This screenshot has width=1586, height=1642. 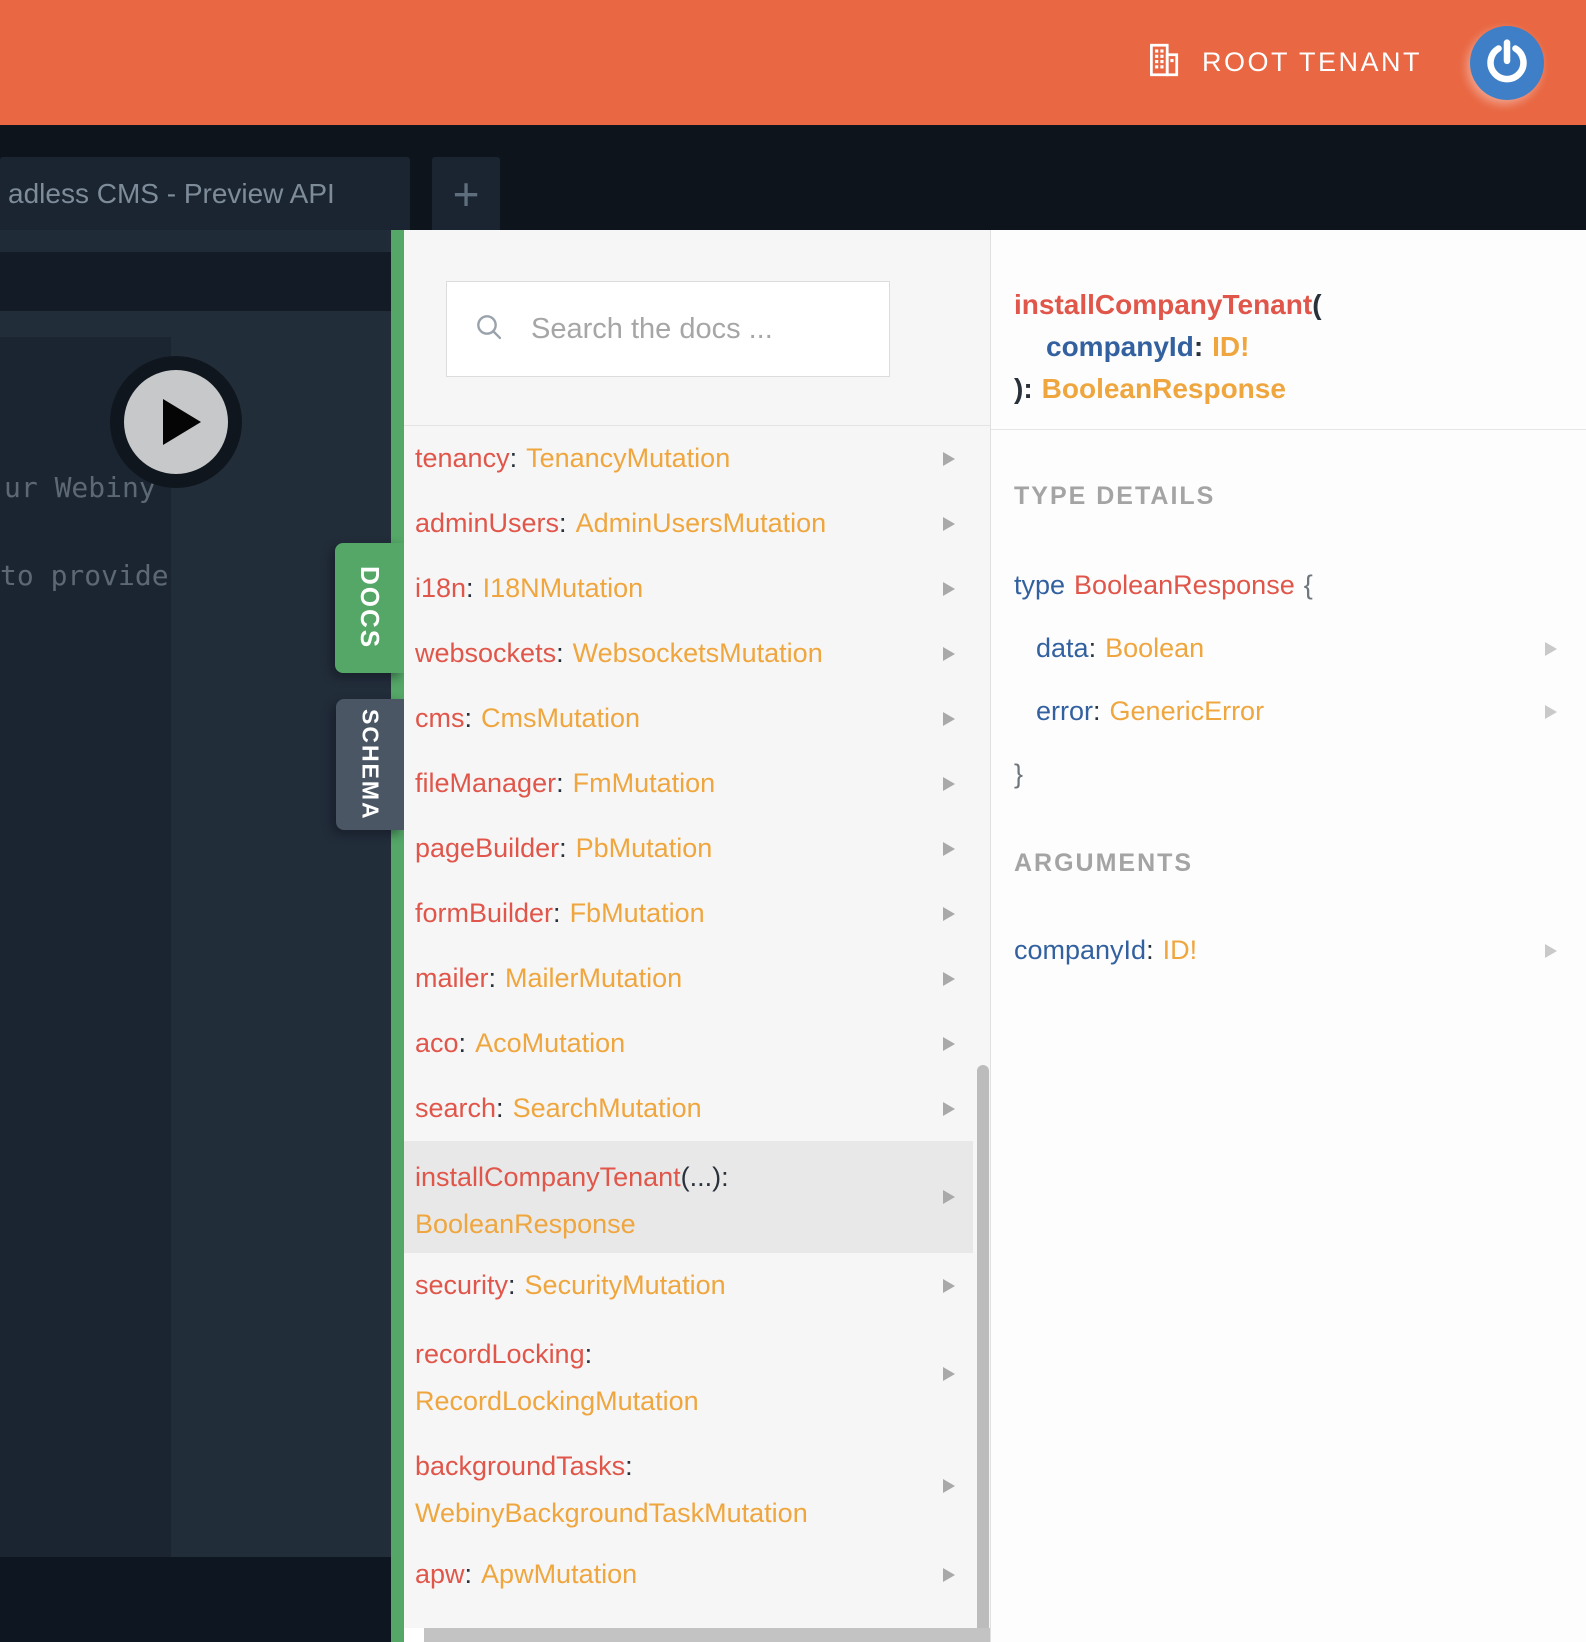 What do you see at coordinates (701, 329) in the screenshot?
I see `docs-search-input` at bounding box center [701, 329].